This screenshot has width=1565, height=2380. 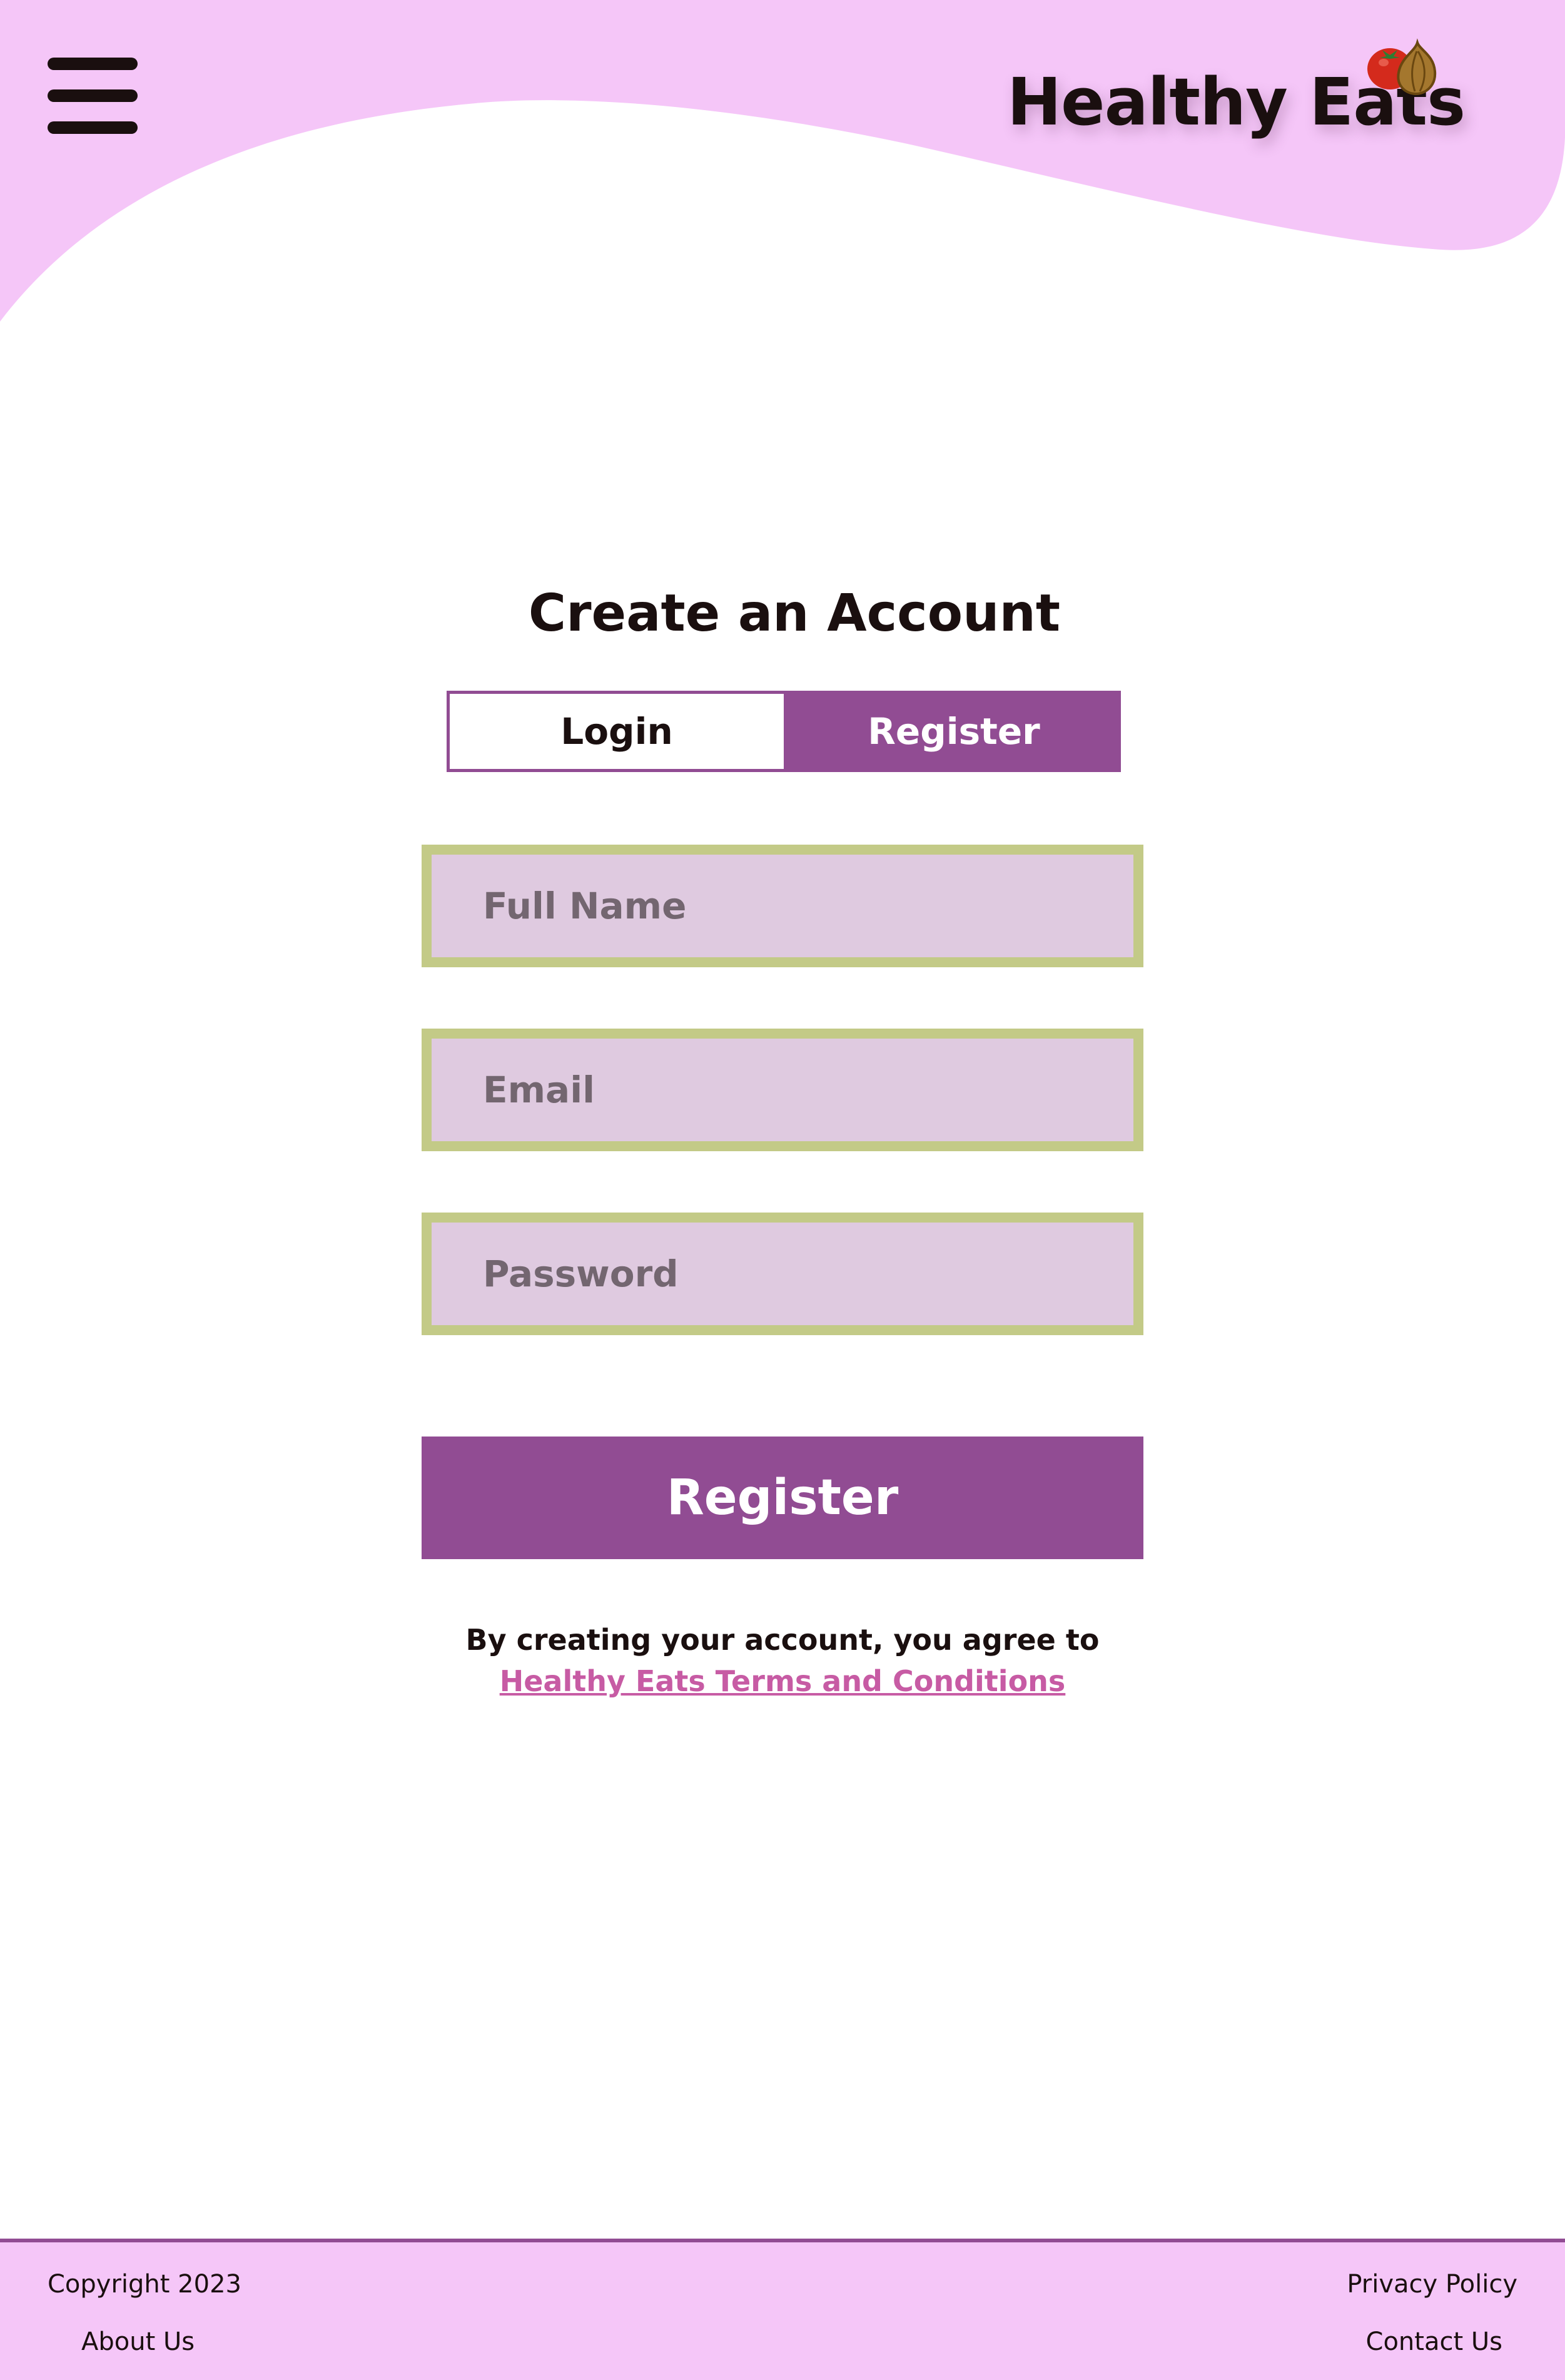 What do you see at coordinates (794, 613) in the screenshot?
I see `page-title: Create an Account` at bounding box center [794, 613].